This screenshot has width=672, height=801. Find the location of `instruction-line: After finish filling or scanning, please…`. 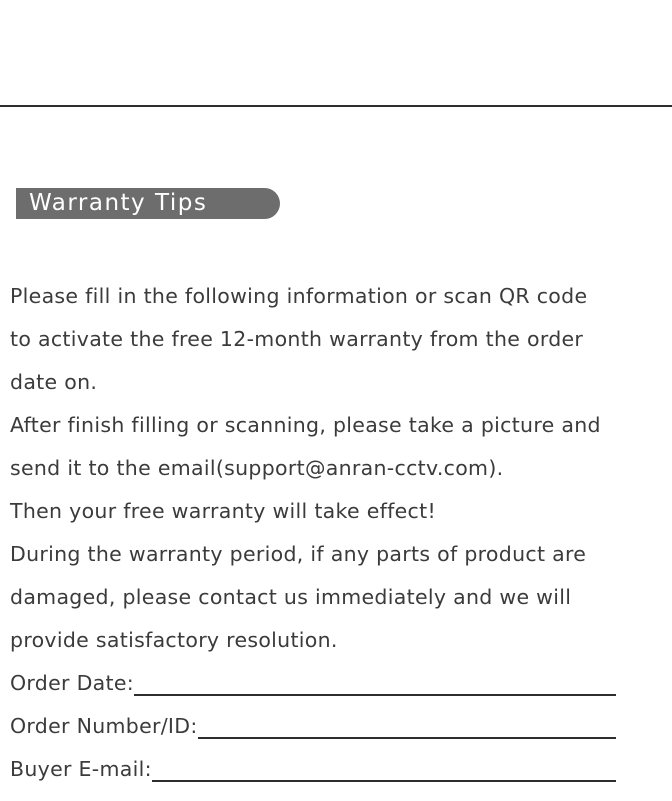

instruction-line: After finish filling or scanning, please… is located at coordinates (305, 425).